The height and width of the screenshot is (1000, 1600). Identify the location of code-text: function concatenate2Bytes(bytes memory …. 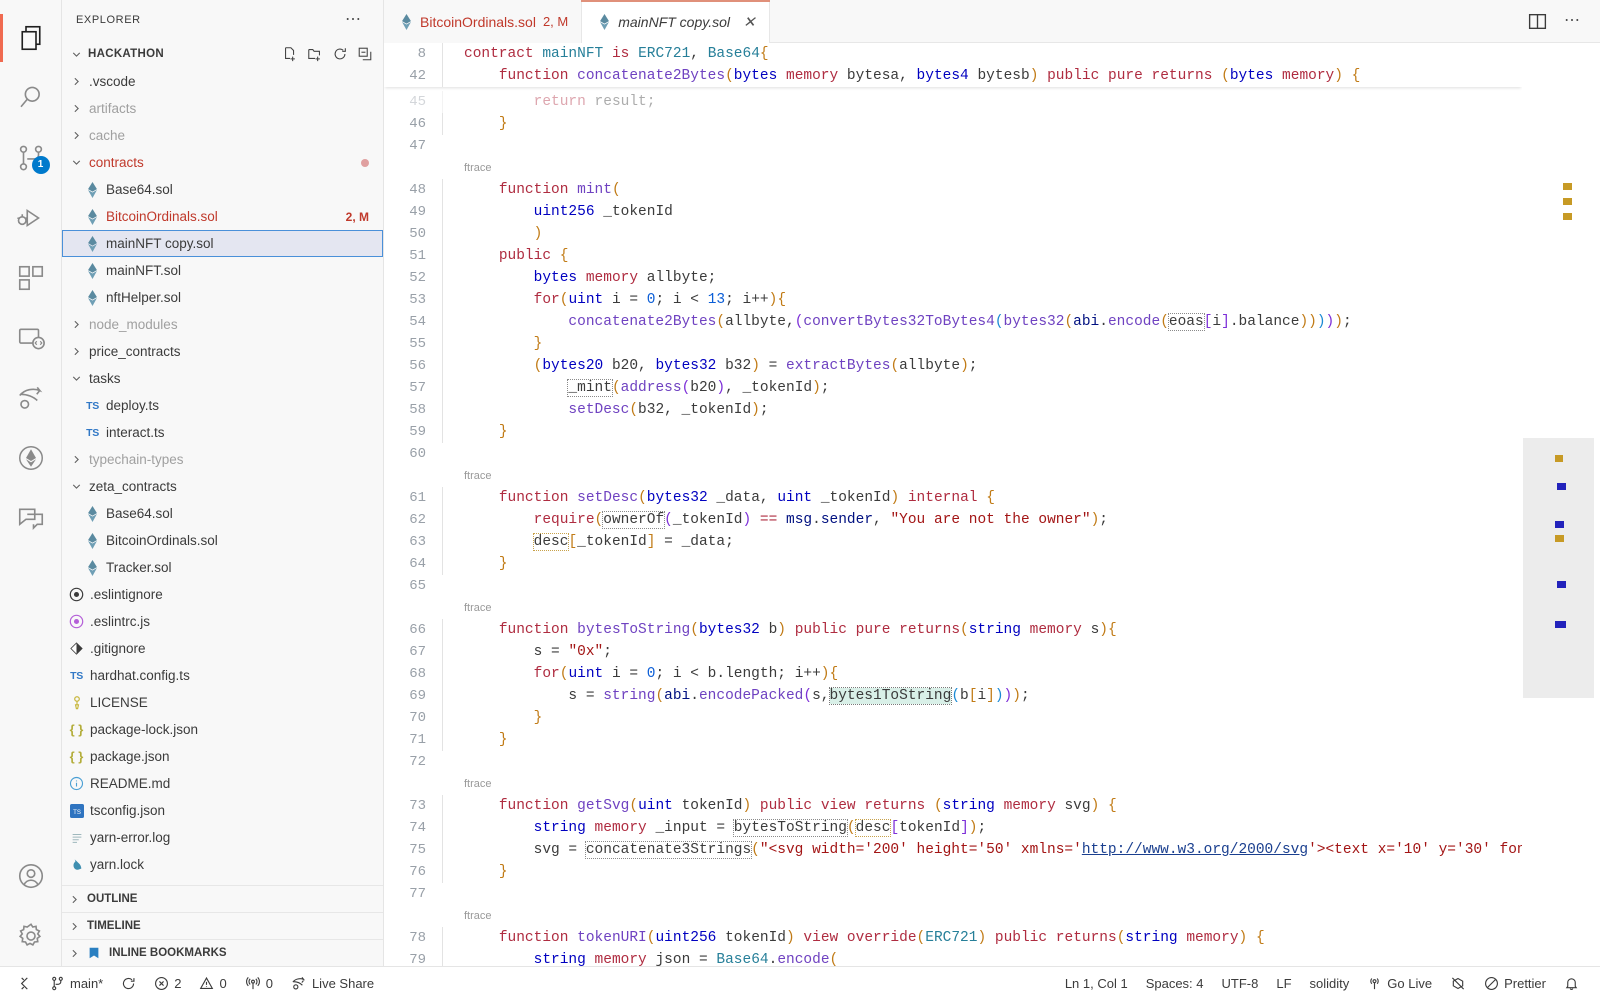
(982, 76).